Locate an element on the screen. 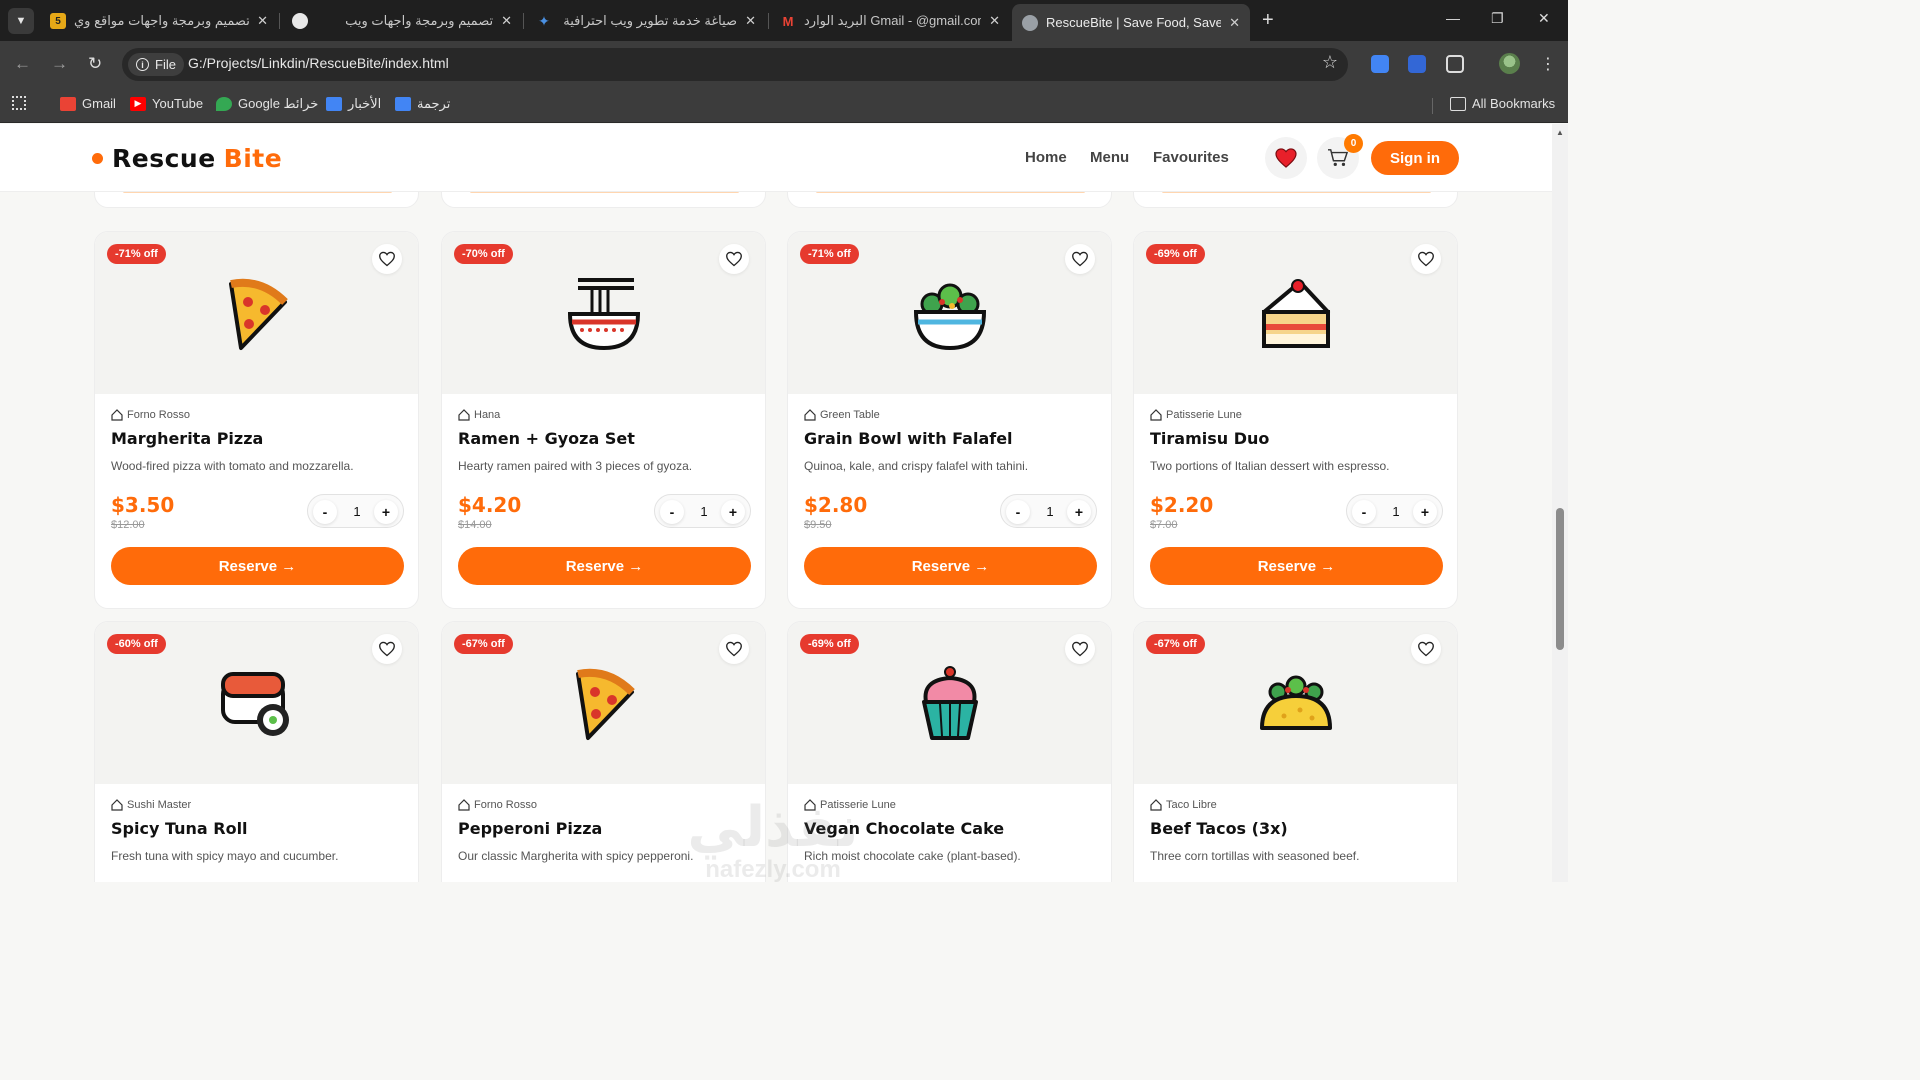  shopping-cart-icon is located at coordinates (1338, 157).